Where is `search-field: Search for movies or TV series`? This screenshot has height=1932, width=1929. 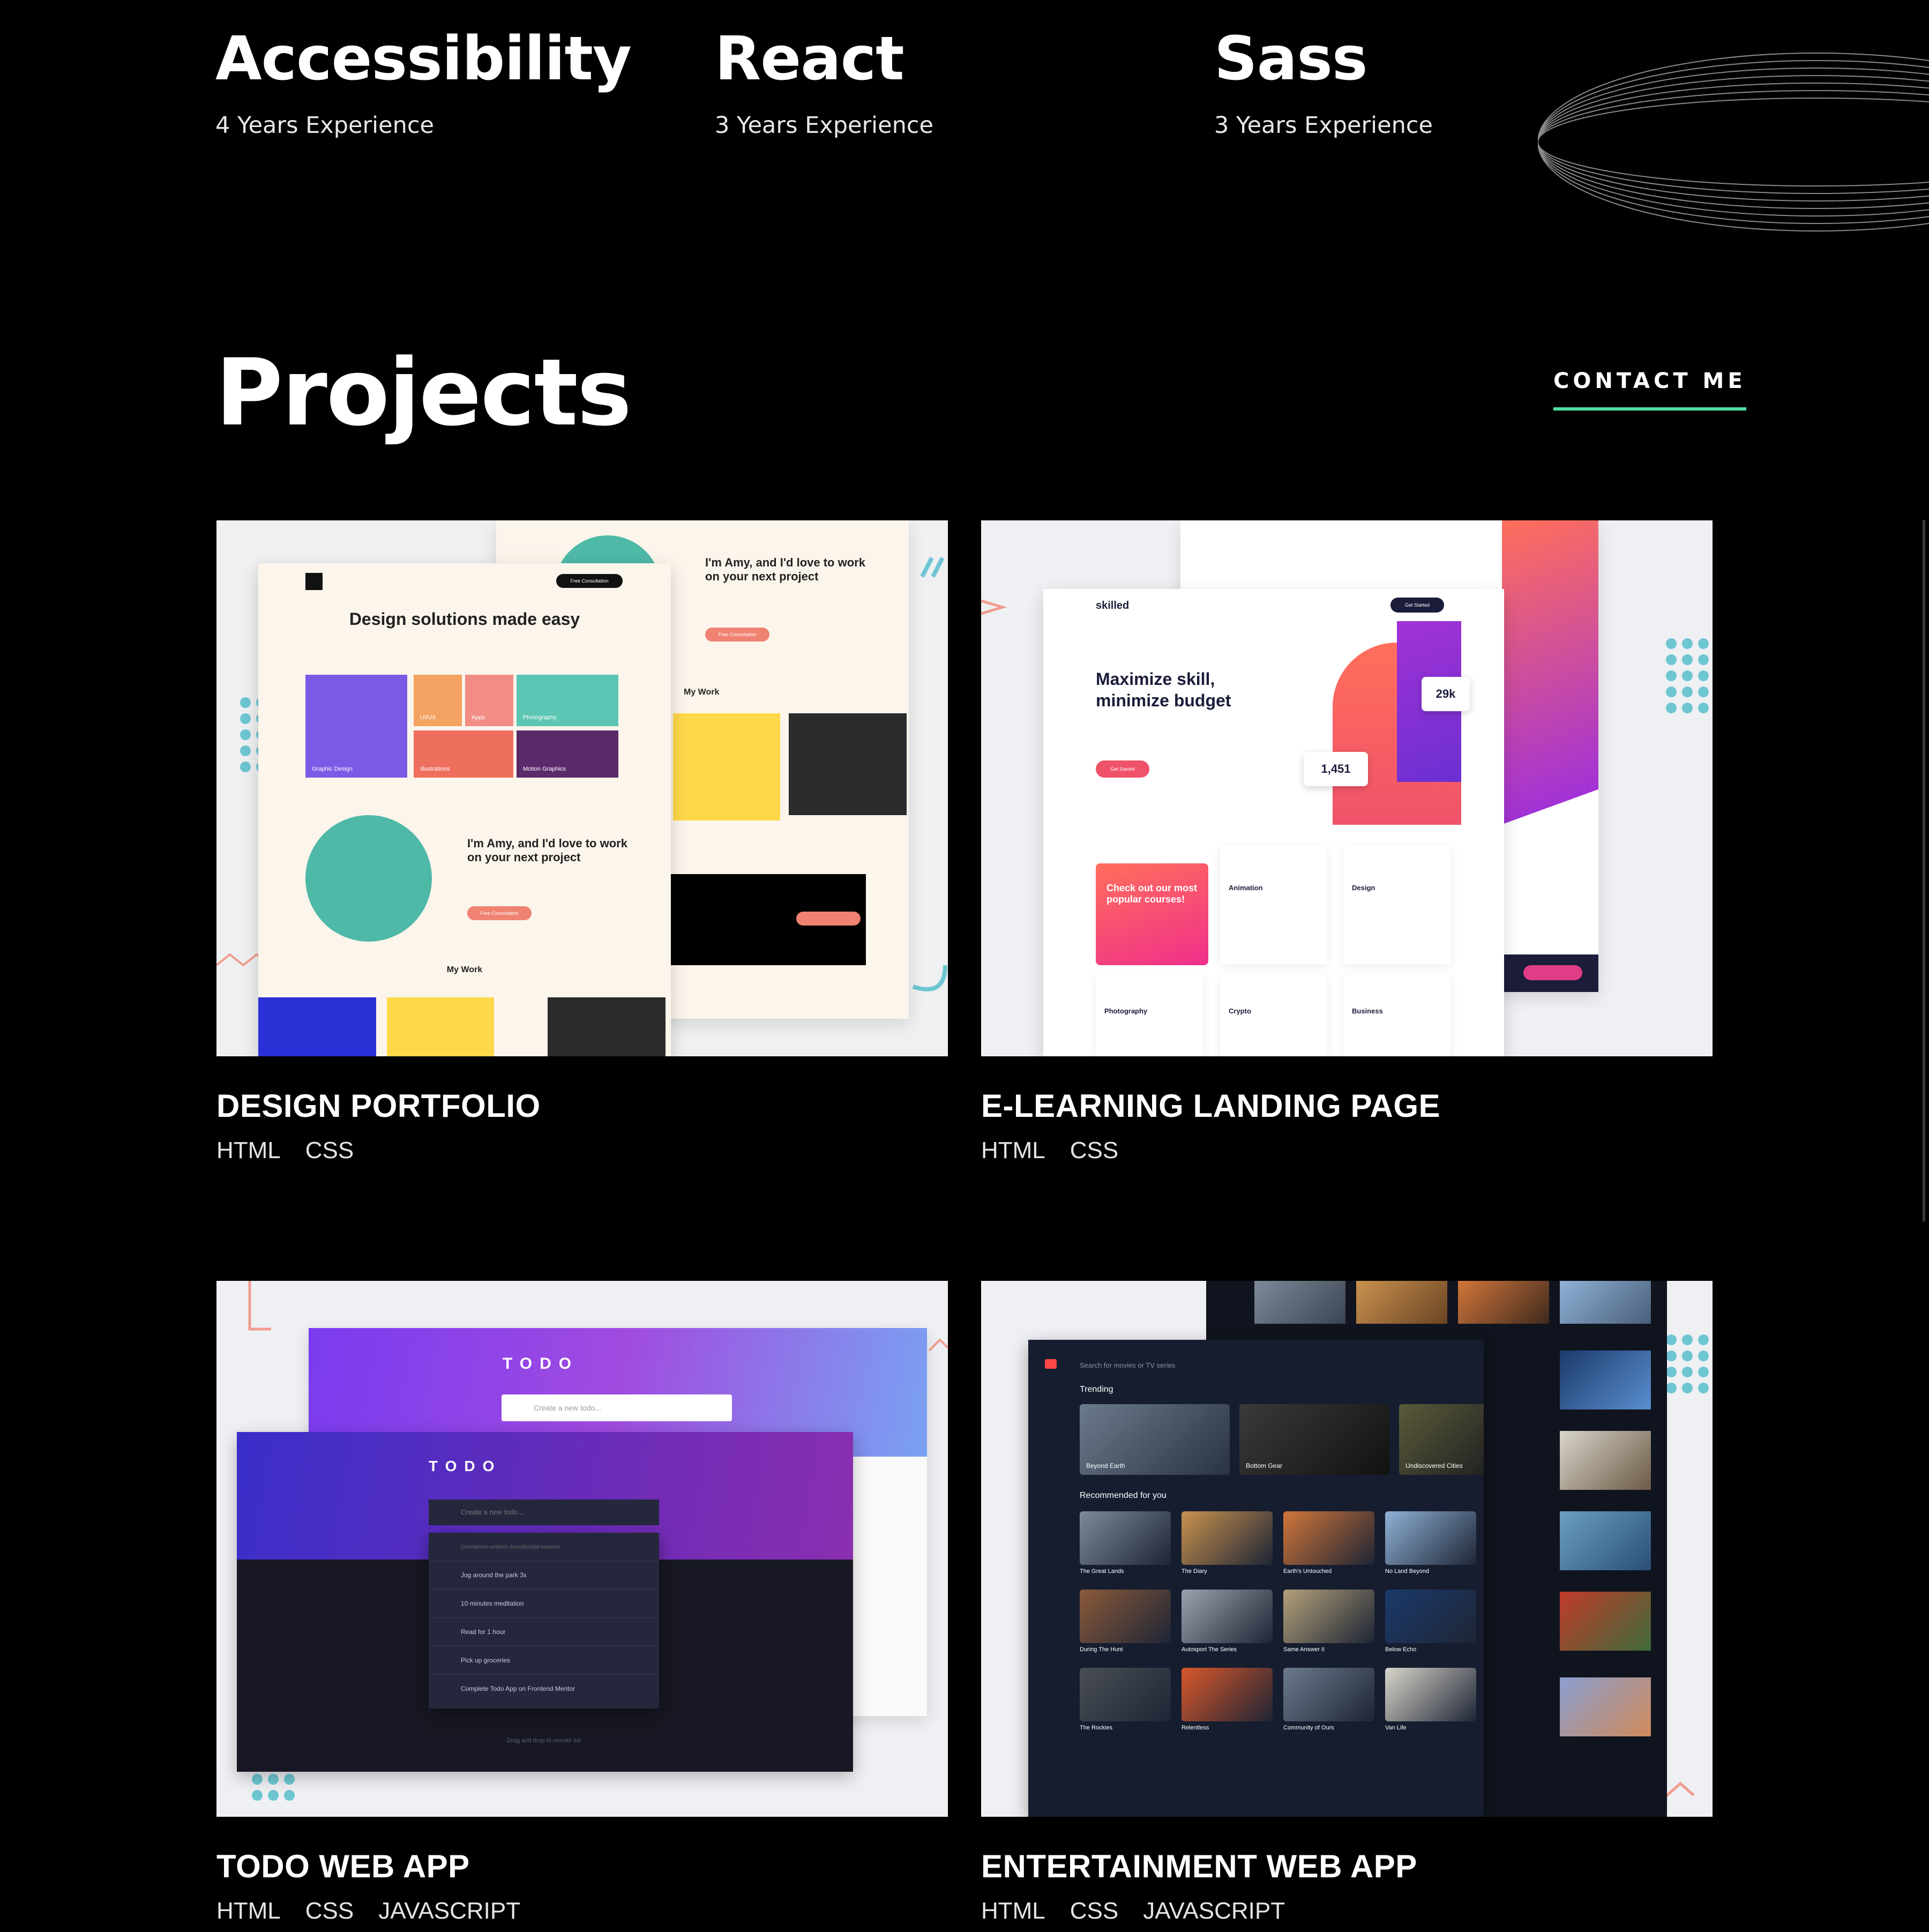 search-field: Search for movies or TV series is located at coordinates (1128, 1365).